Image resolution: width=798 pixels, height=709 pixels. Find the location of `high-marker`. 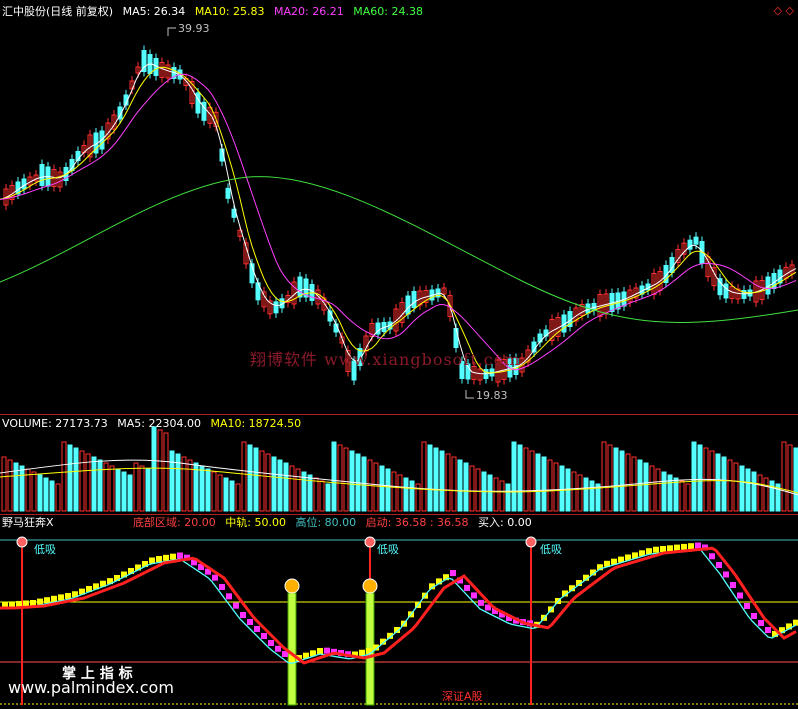

high-marker is located at coordinates (171, 31).